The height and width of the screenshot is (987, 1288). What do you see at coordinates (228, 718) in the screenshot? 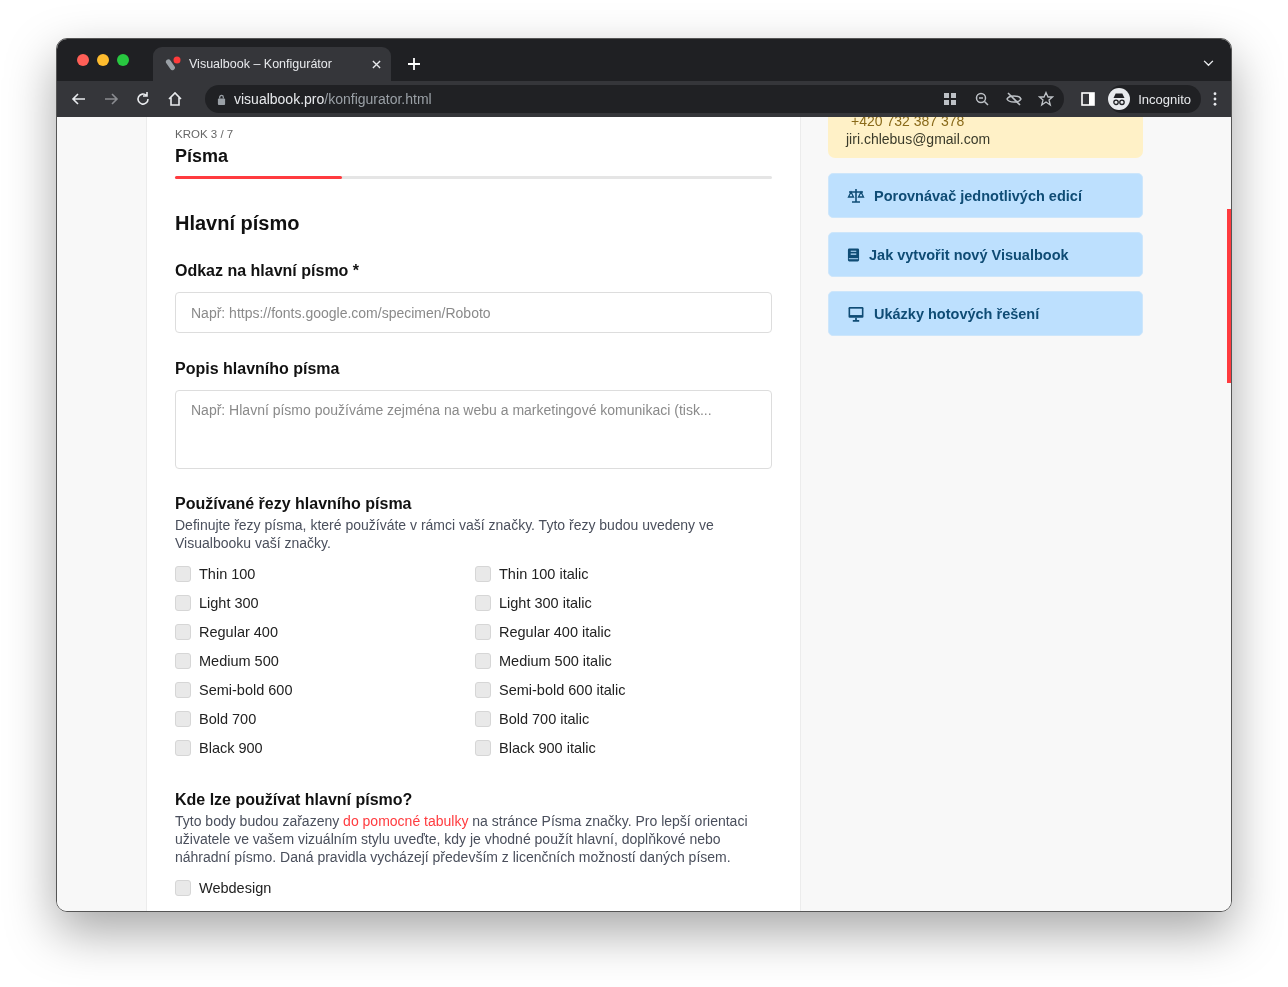
I see `checkbox-label: Bold 700` at bounding box center [228, 718].